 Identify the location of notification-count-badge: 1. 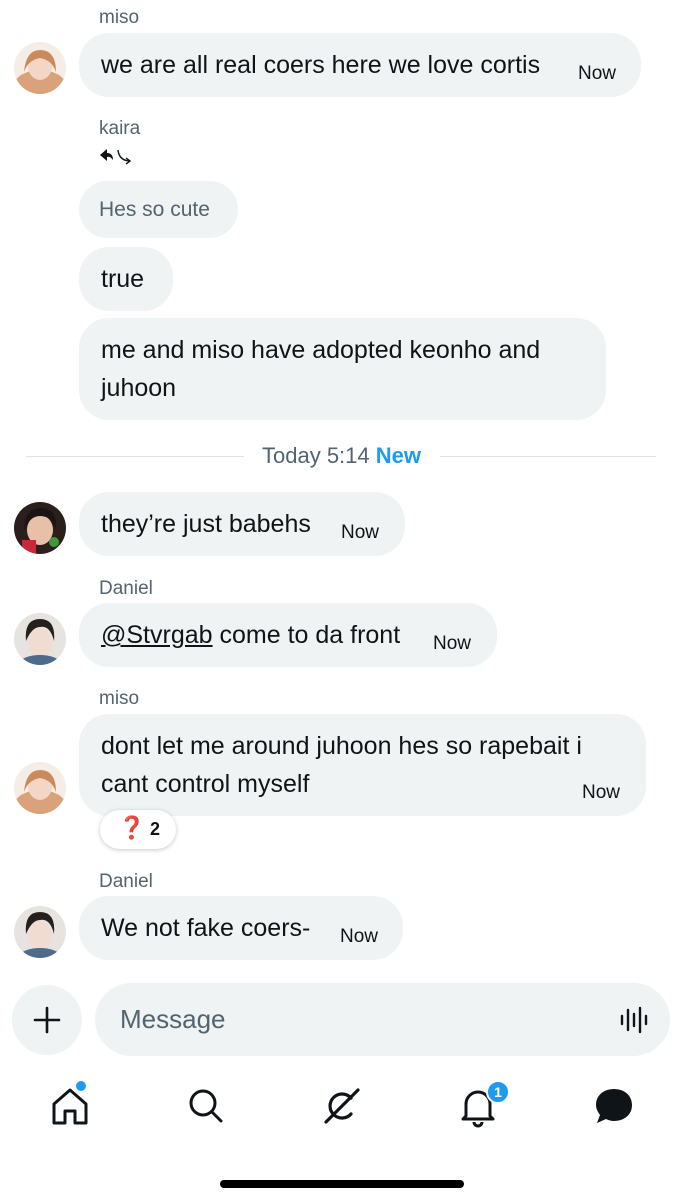
(498, 1092).